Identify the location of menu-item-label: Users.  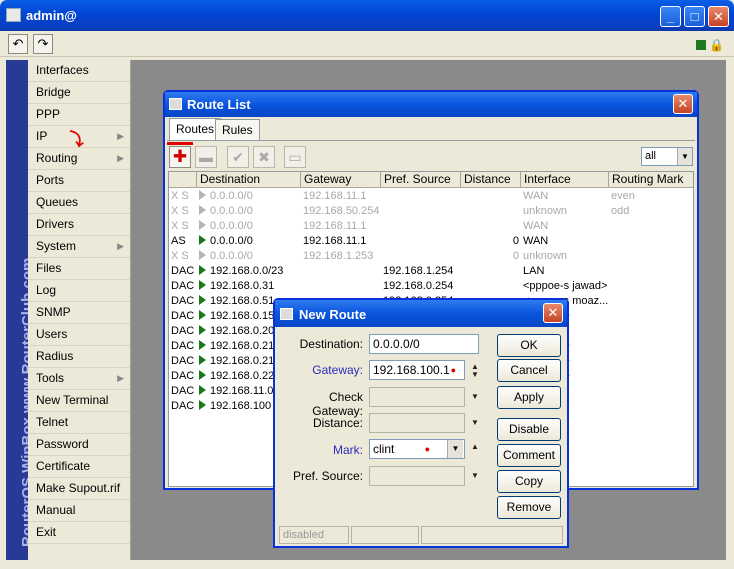
(52, 334).